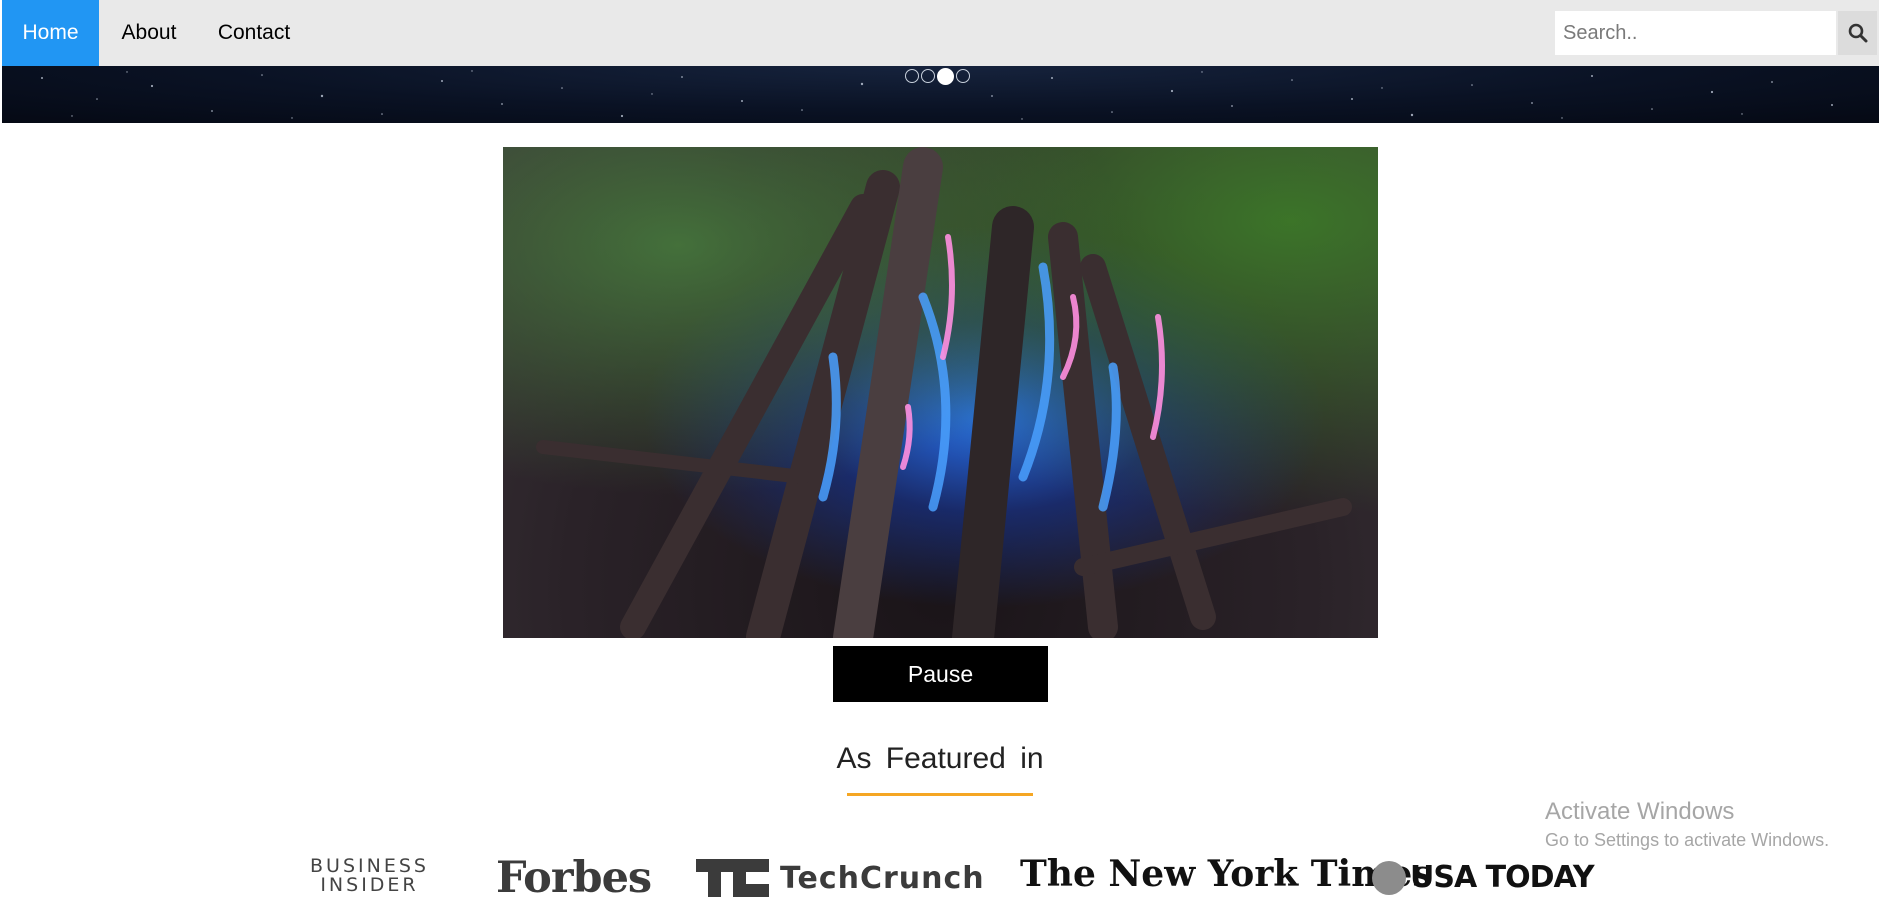  I want to click on search-input, so click(1695, 33).